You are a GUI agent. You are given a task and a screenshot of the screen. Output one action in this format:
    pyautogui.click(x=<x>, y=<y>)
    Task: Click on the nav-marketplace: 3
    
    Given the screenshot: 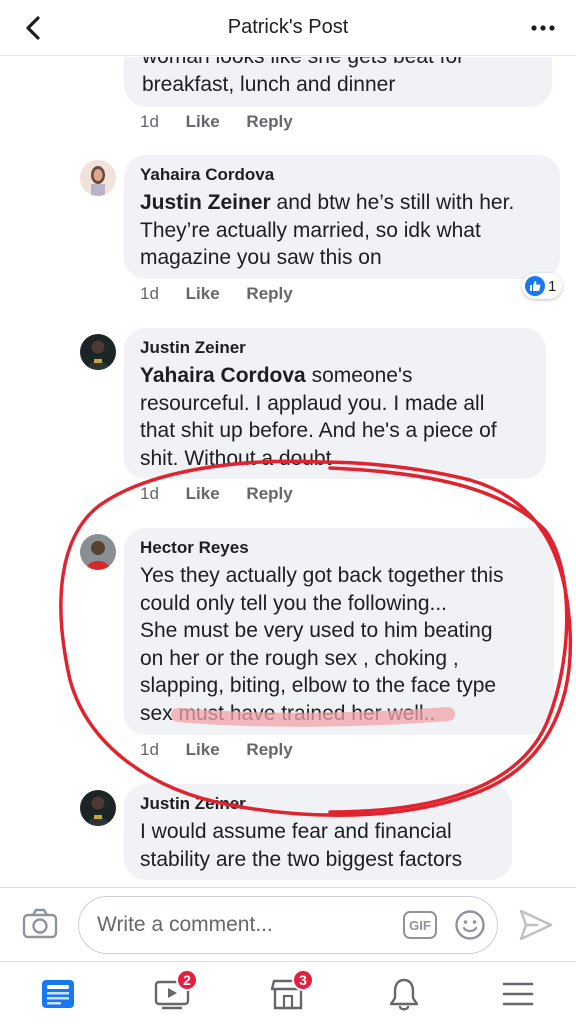 What is the action you would take?
    pyautogui.click(x=288, y=993)
    